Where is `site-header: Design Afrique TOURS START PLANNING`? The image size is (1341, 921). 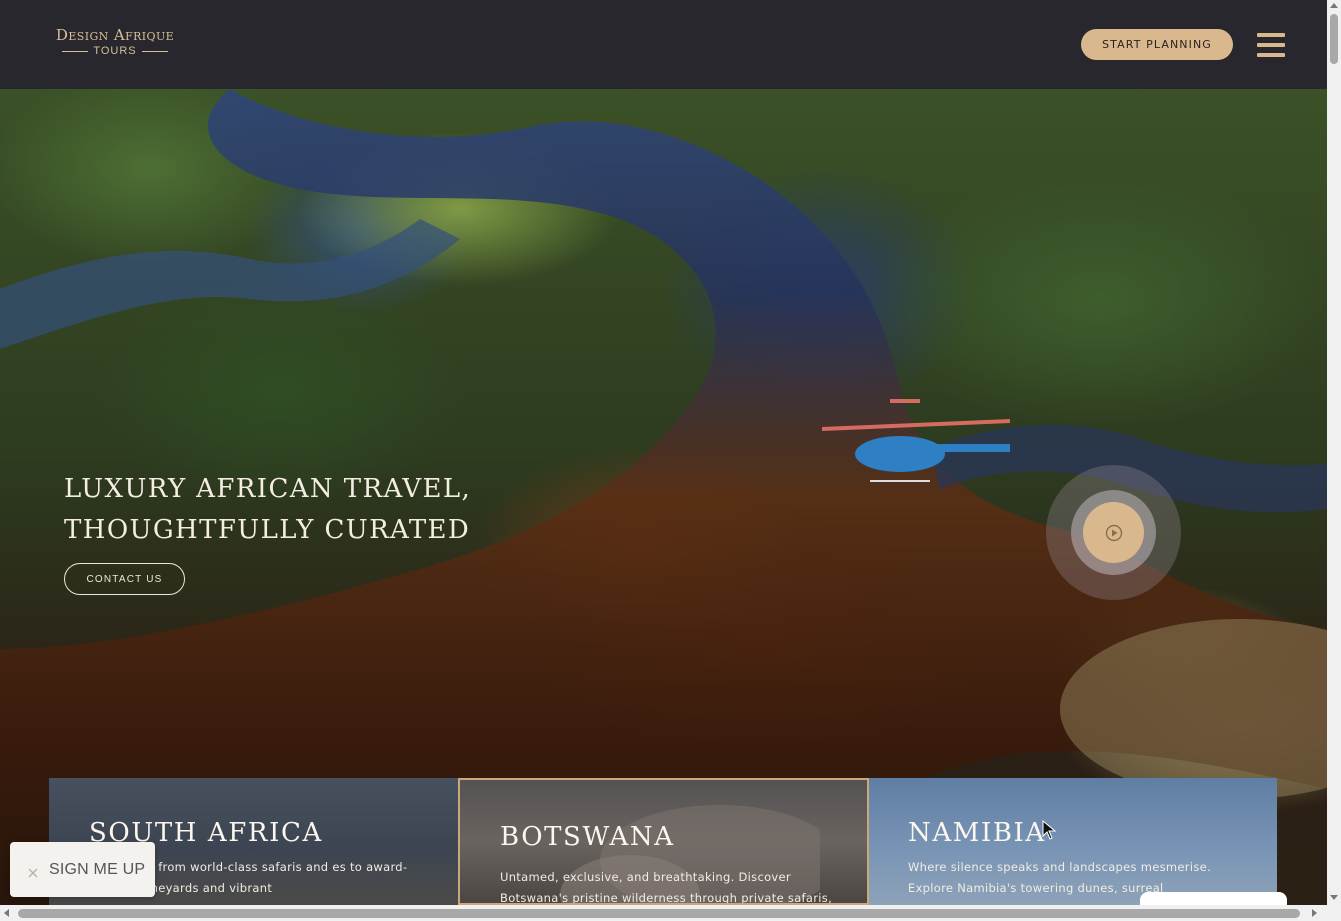 site-header: Design Afrique TOURS START PLANNING is located at coordinates (663, 44).